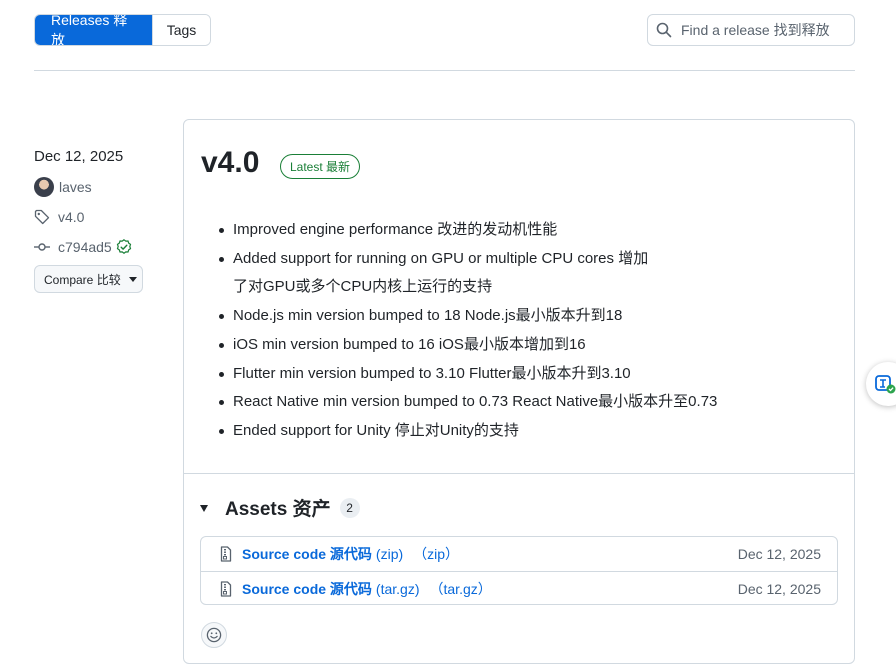 The height and width of the screenshot is (671, 896). I want to click on release-search, so click(751, 30).